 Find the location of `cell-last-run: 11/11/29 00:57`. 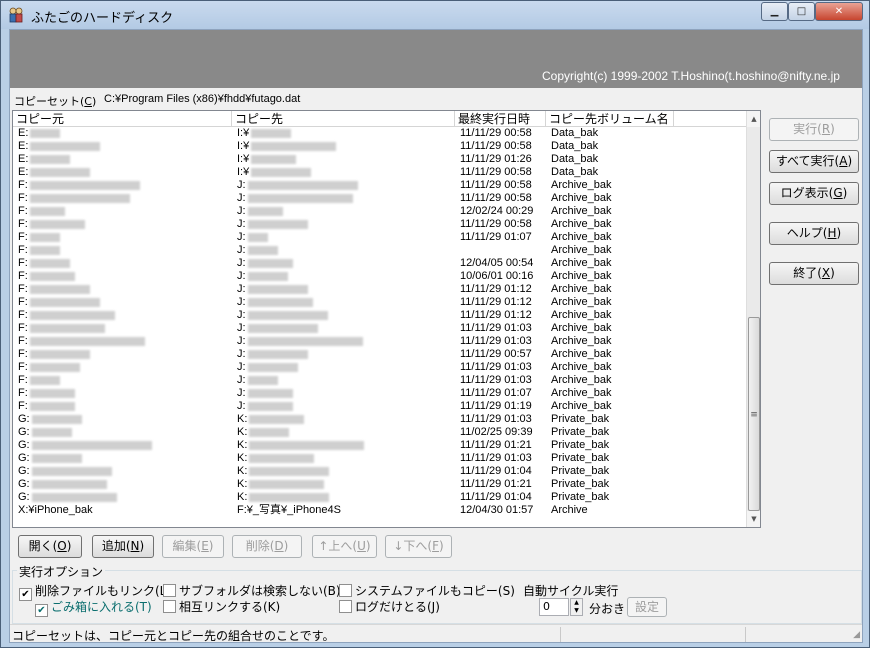

cell-last-run: 11/11/29 00:57 is located at coordinates (496, 354).